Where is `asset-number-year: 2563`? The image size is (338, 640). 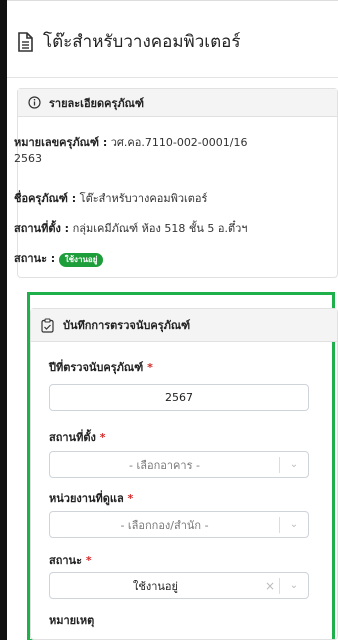 asset-number-year: 2563 is located at coordinates (28, 158).